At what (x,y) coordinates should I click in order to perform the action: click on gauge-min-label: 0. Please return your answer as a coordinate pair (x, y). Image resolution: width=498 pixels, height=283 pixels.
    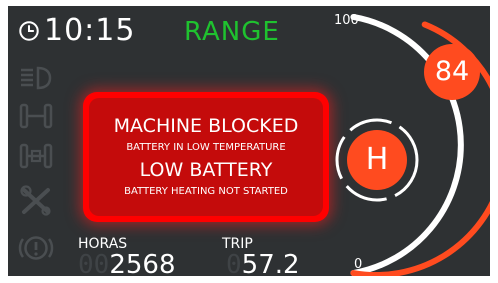
    Looking at the image, I should click on (358, 264).